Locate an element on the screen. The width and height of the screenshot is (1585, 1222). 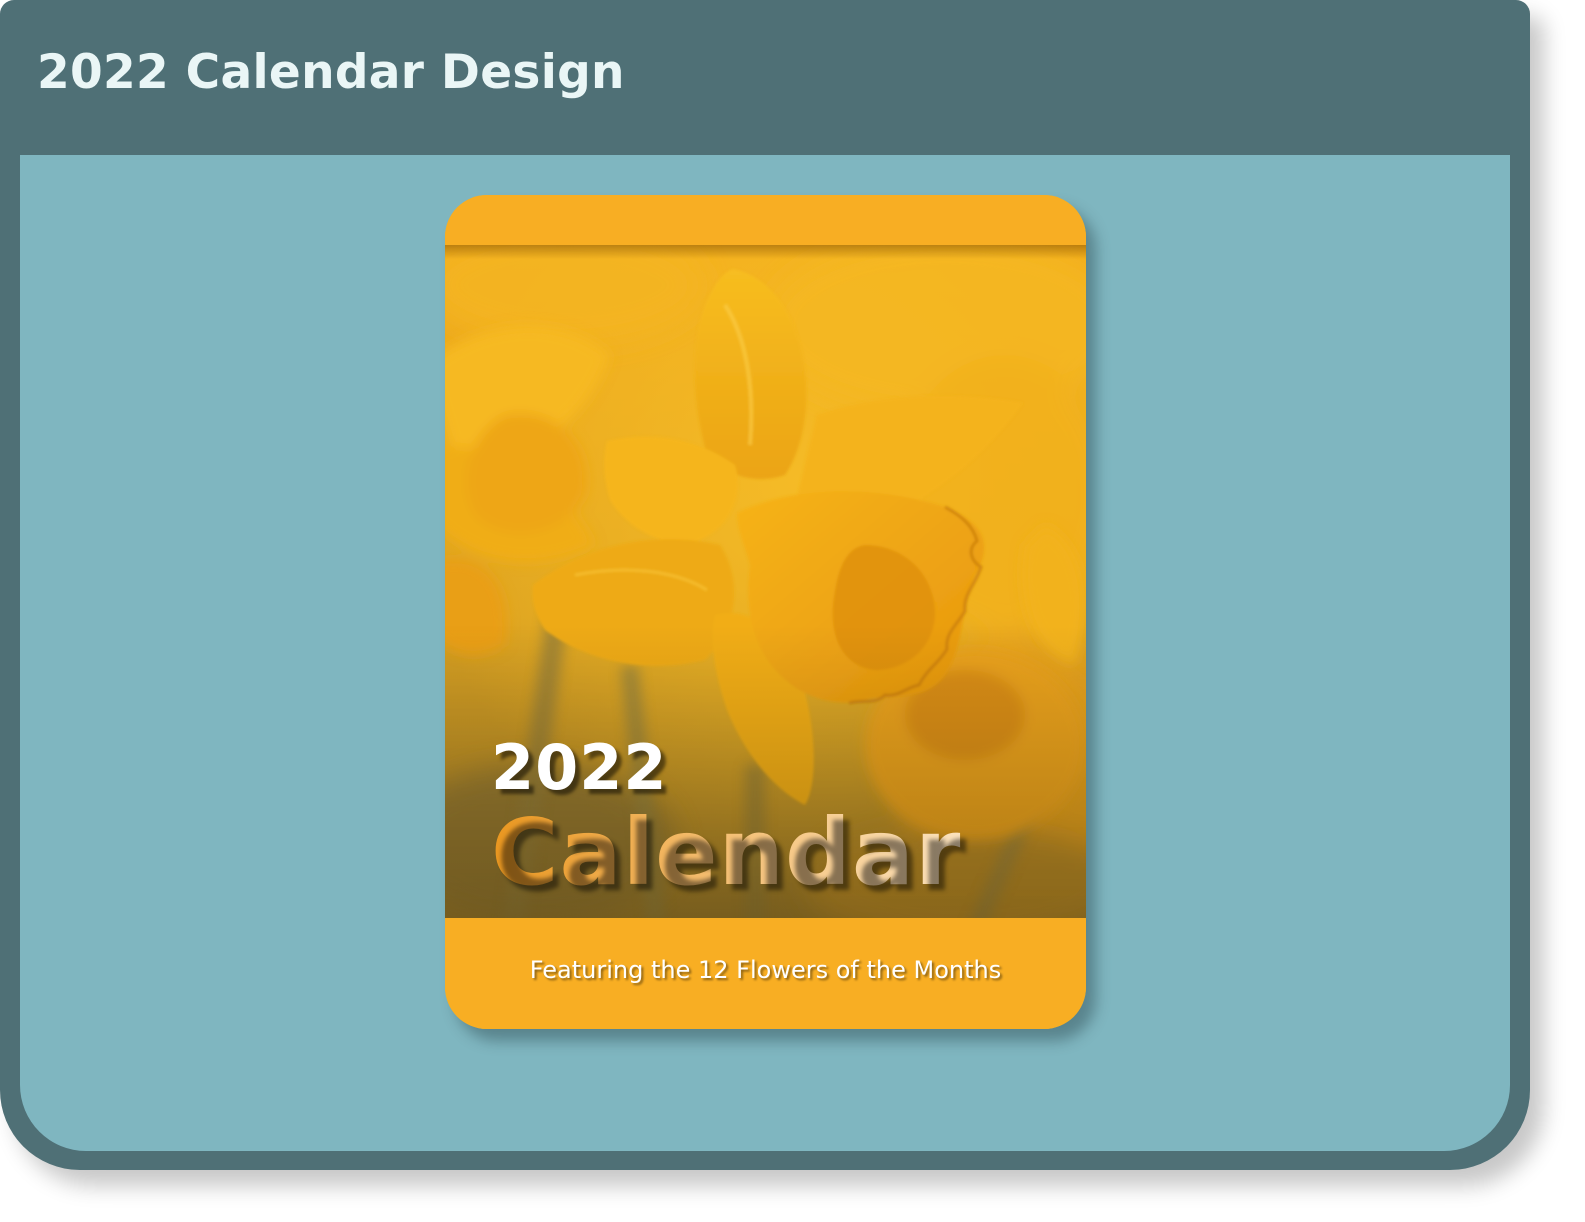
title-bar: 2022 Calendar Design is located at coordinates (765, 77).